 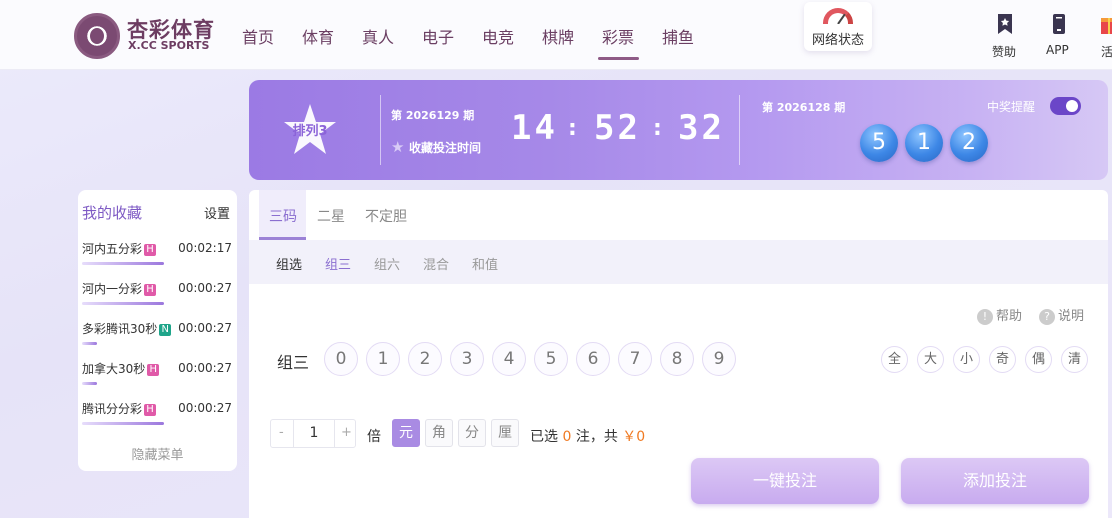 I want to click on nav-home: 首页, so click(x=258, y=36).